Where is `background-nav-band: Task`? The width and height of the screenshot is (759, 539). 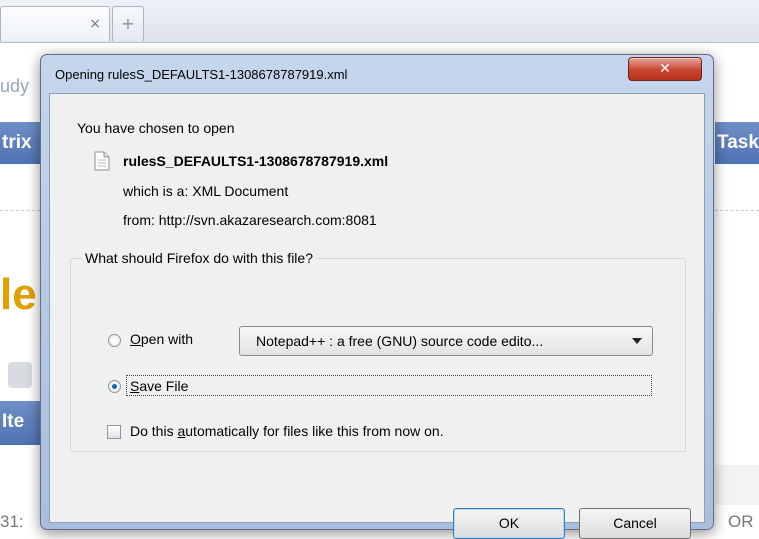
background-nav-band: Task is located at coordinates (737, 143).